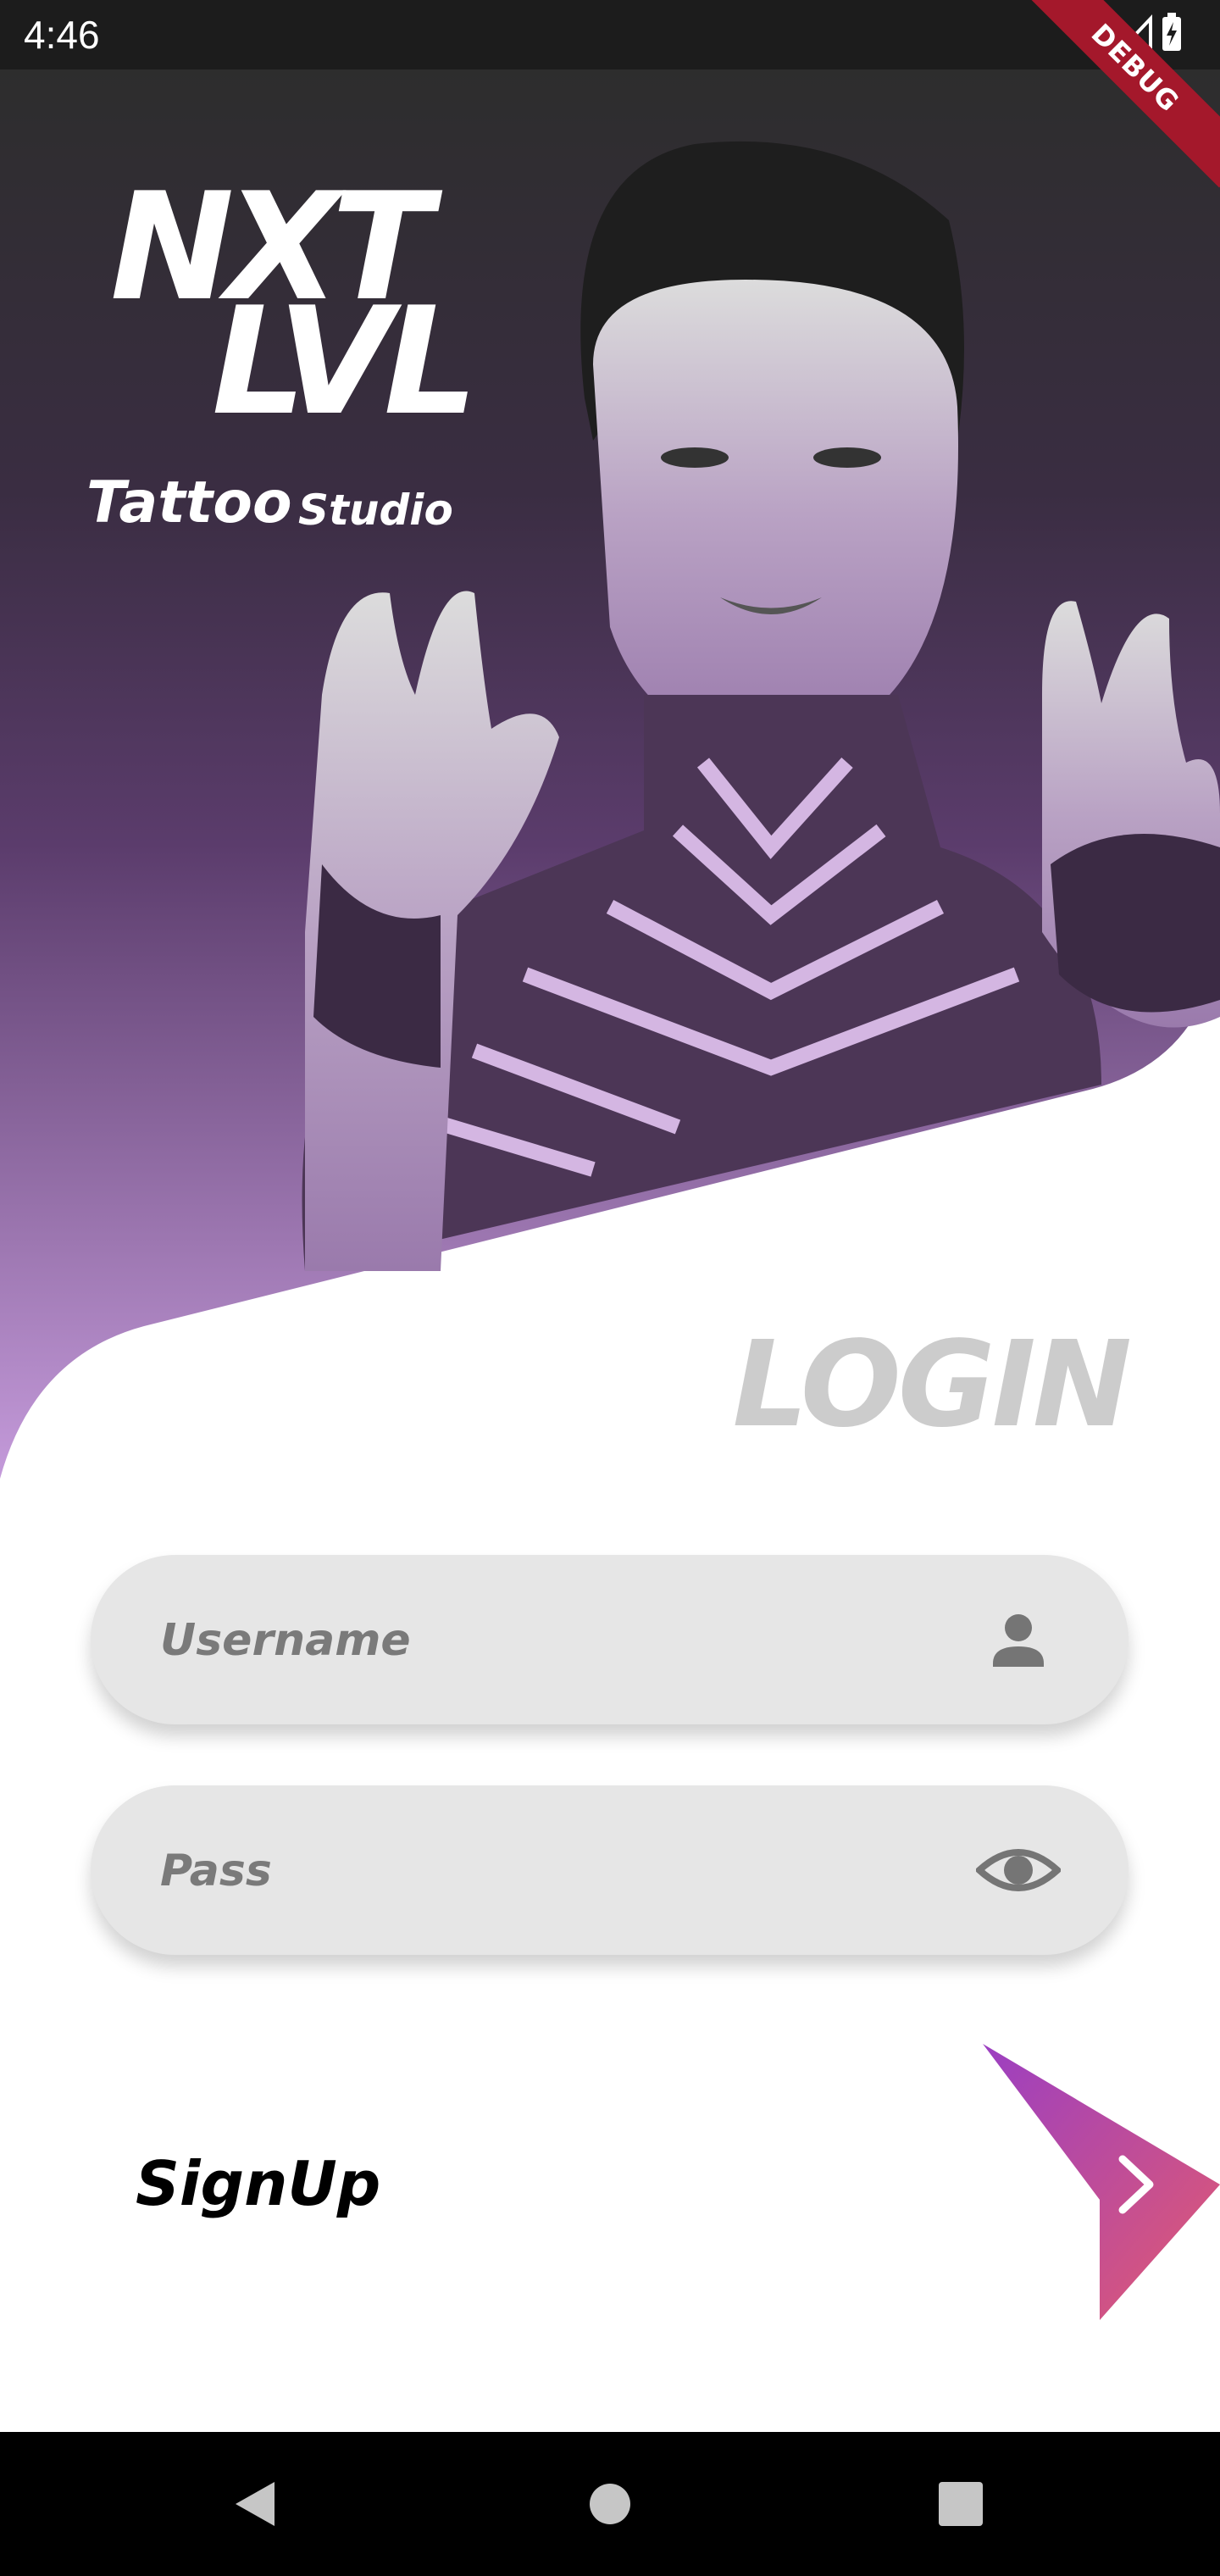  What do you see at coordinates (541, 1640) in the screenshot?
I see `username-input` at bounding box center [541, 1640].